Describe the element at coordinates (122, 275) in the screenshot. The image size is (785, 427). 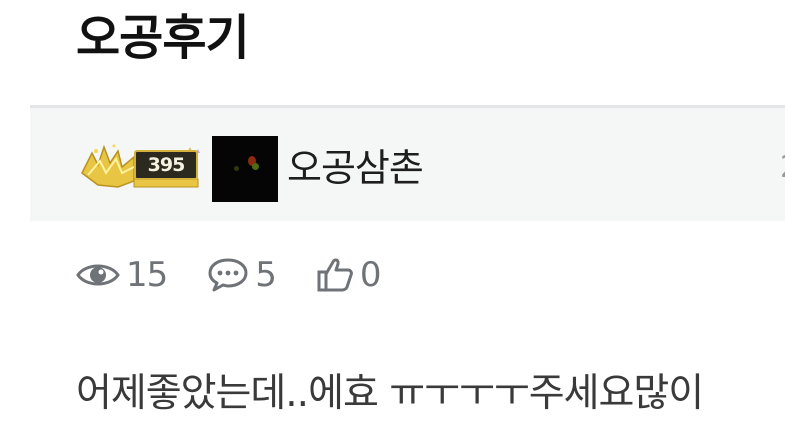
I see `views-stat: 15` at that location.